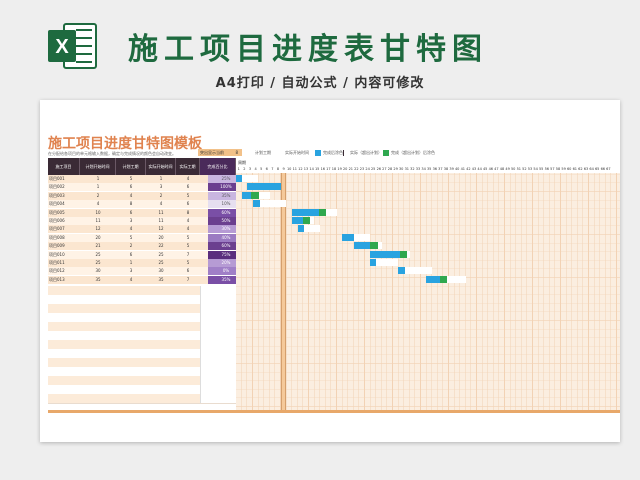 The height and width of the screenshot is (480, 640). I want to click on empty-table-row, so click(142, 399).